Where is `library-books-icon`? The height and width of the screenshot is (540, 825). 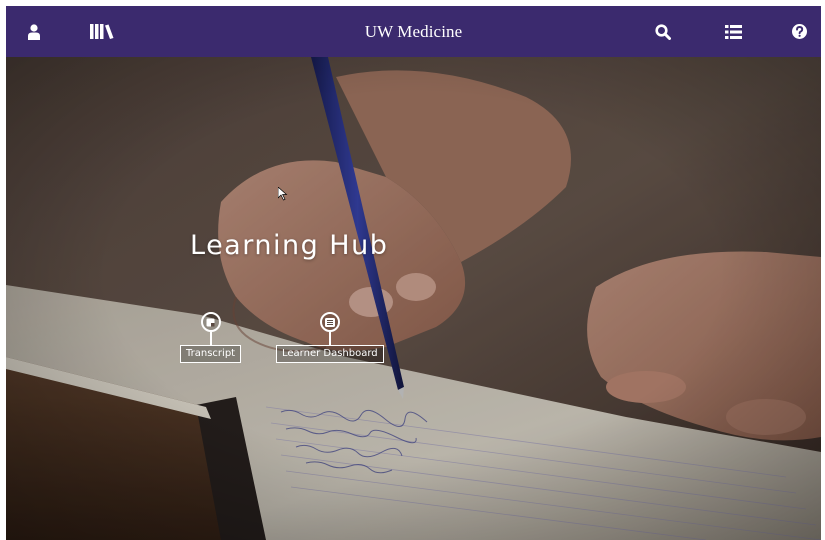
library-books-icon is located at coordinates (102, 31).